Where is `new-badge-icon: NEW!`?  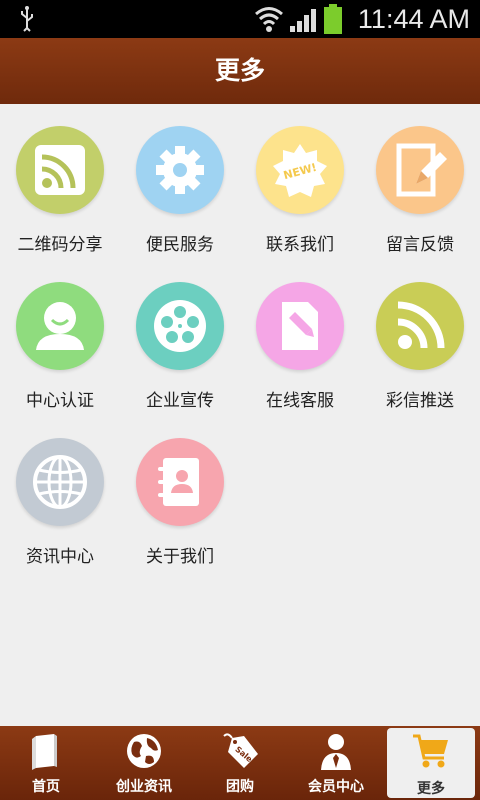 new-badge-icon: NEW! is located at coordinates (300, 170).